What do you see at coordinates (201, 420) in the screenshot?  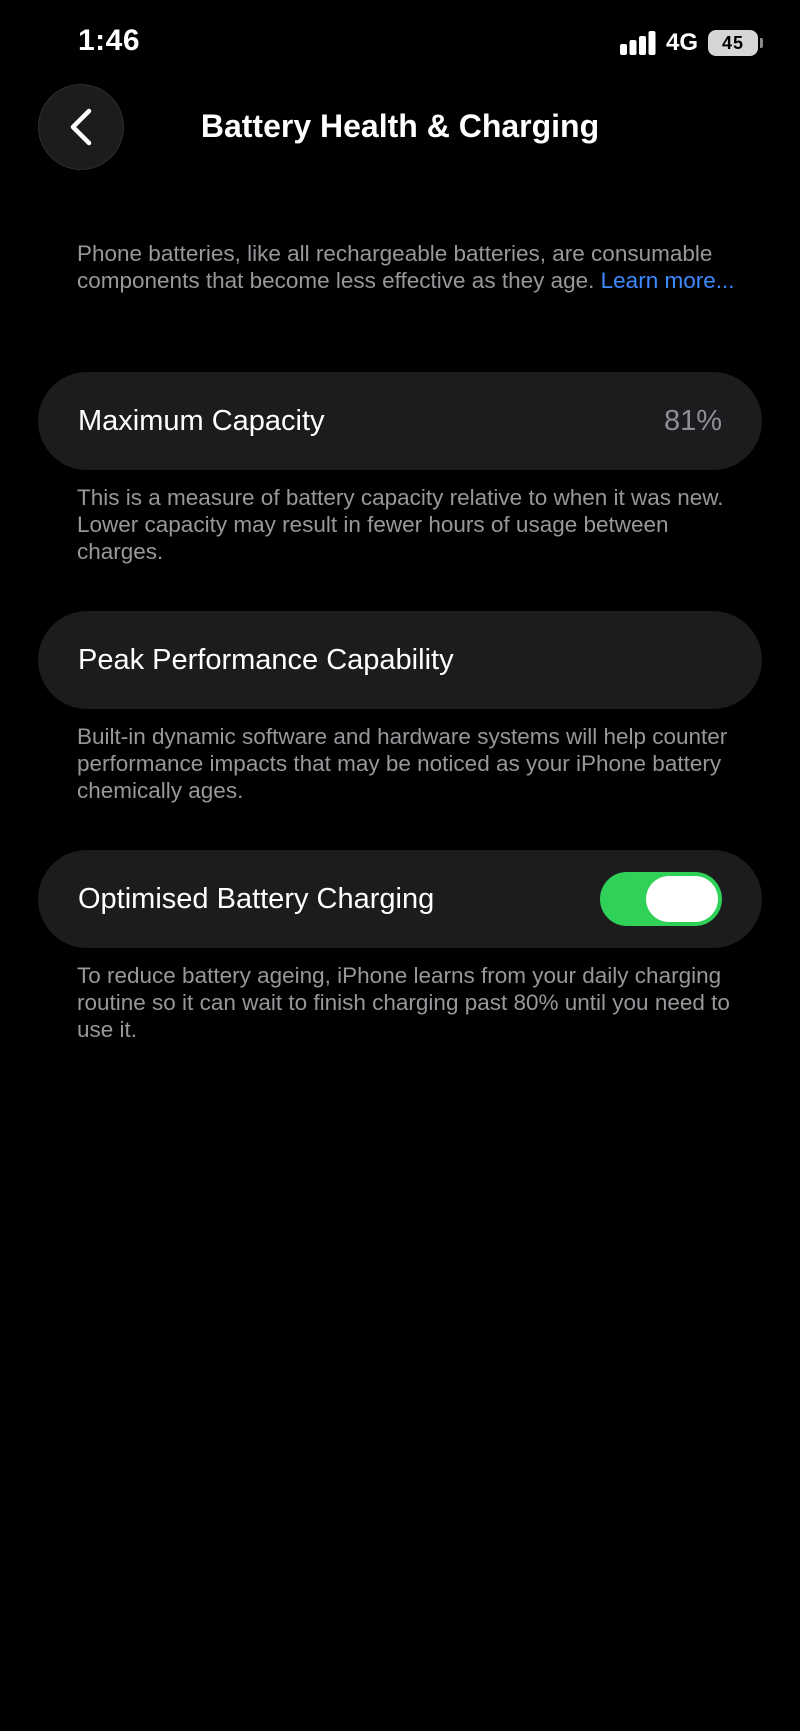 I see `maximum-capacity-label: Maximum Capacity` at bounding box center [201, 420].